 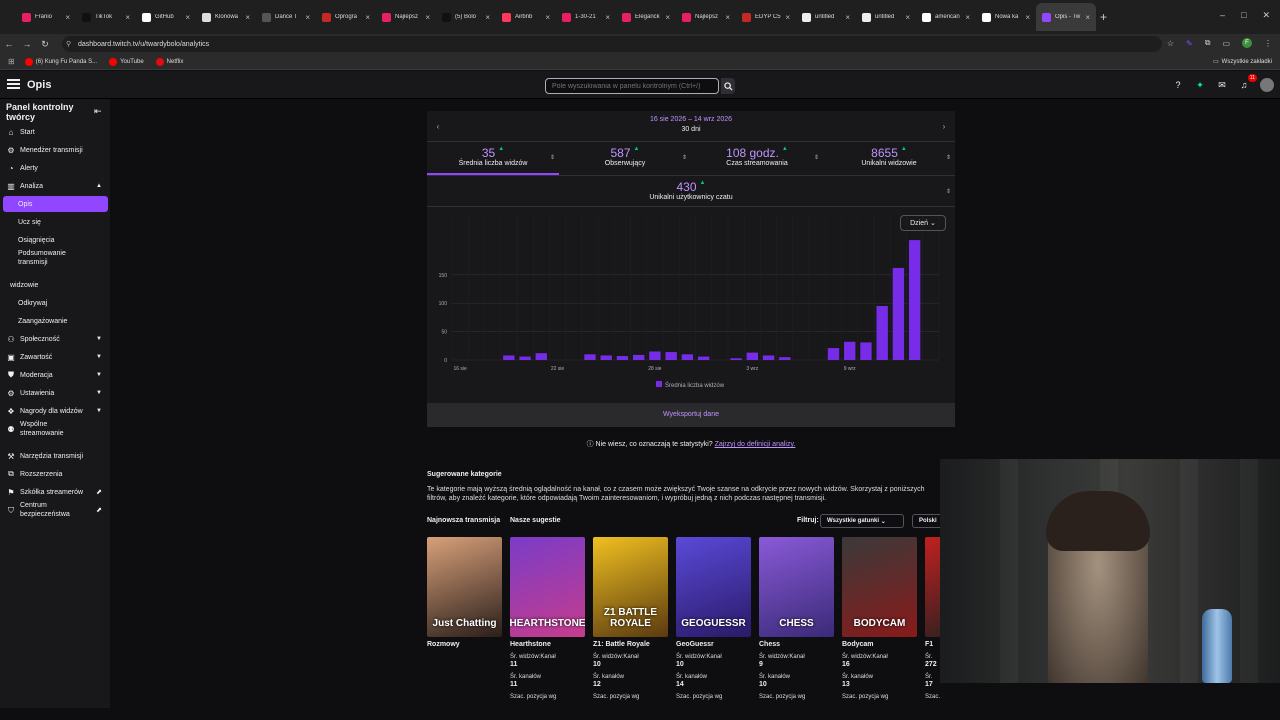 I want to click on browser-tab: Airbnb ×, so click(x=526, y=17).